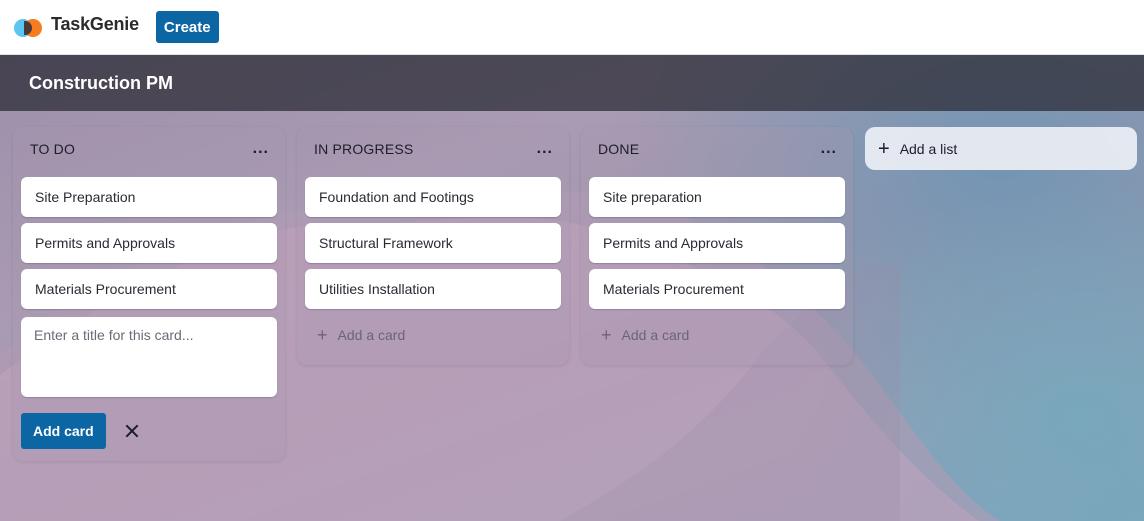  Describe the element at coordinates (149, 197) in the screenshot. I see `card: Site Preparation` at that location.